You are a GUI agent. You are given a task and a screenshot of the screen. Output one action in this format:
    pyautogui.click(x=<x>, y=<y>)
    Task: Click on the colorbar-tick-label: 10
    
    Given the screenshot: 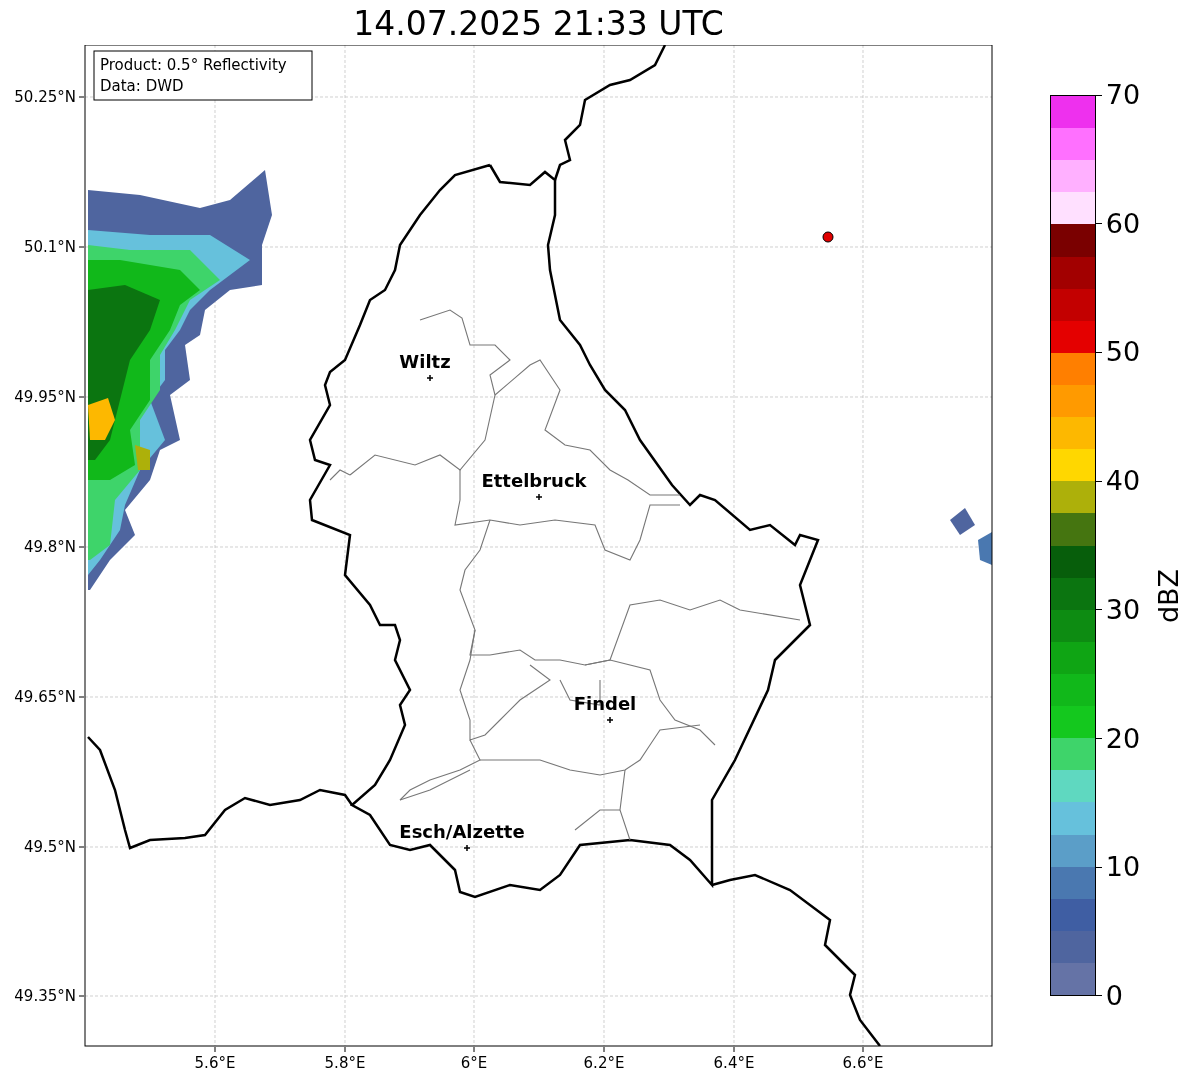 What is the action you would take?
    pyautogui.click(x=1123, y=867)
    